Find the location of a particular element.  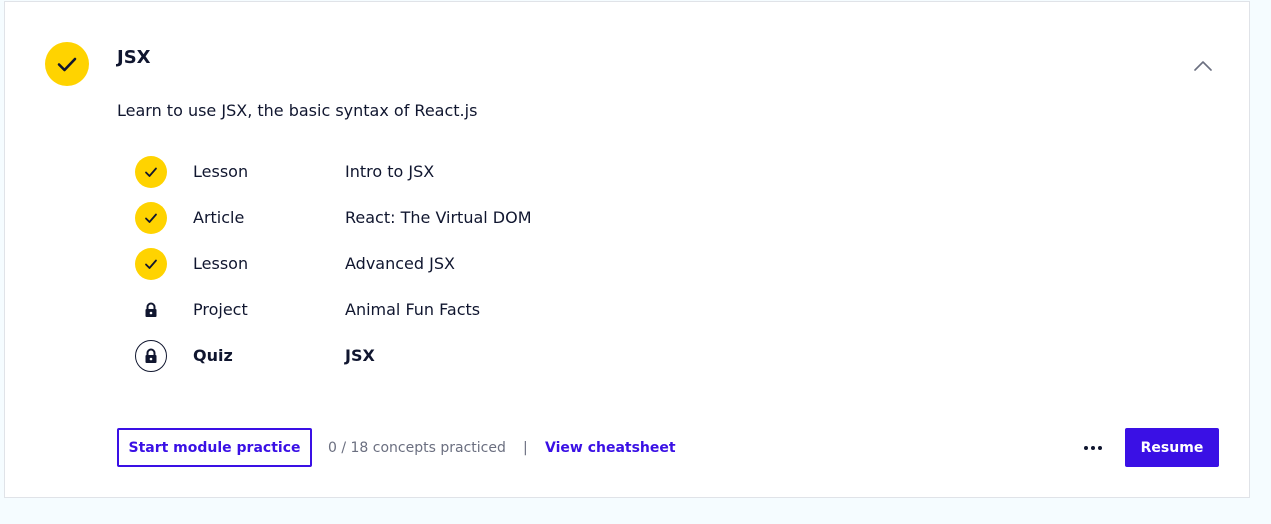

list-item: Project Animal Fun Facts is located at coordinates (415, 310).